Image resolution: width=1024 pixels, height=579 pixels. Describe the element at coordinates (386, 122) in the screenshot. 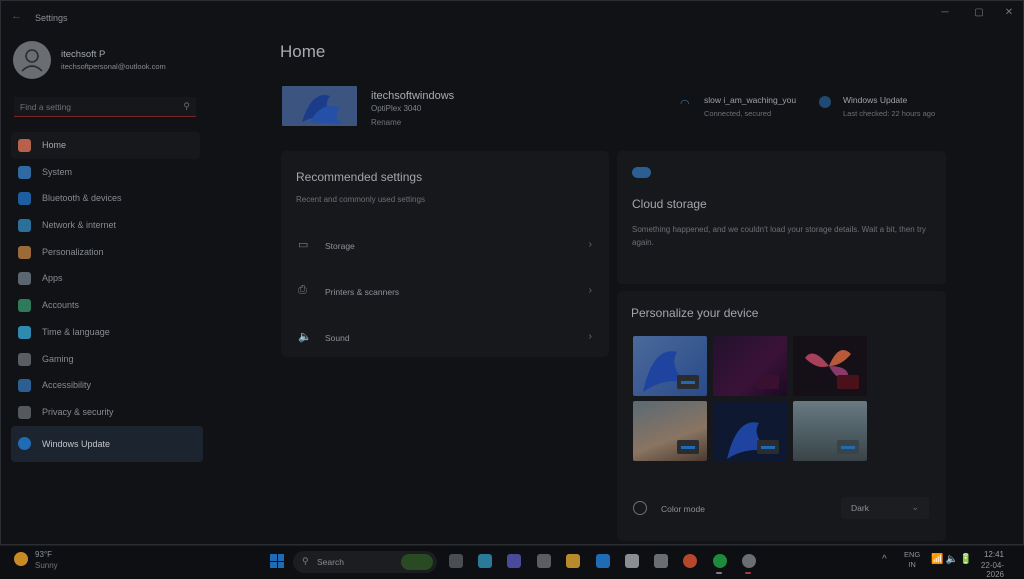

I see `rename-link: Rename` at that location.